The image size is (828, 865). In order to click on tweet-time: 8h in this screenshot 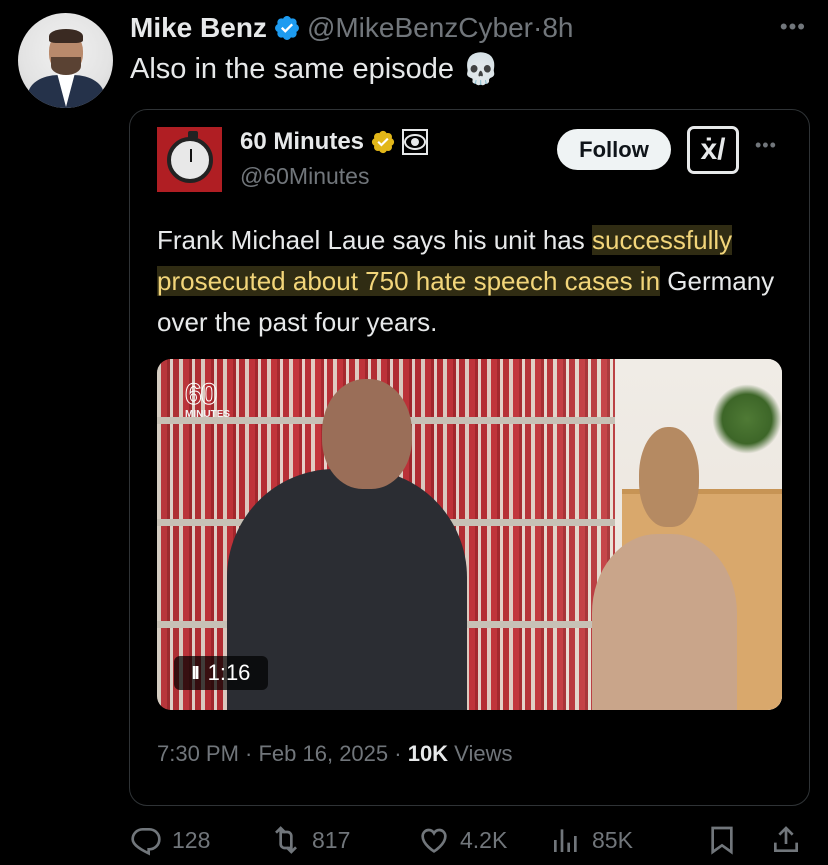, I will do `click(557, 28)`.